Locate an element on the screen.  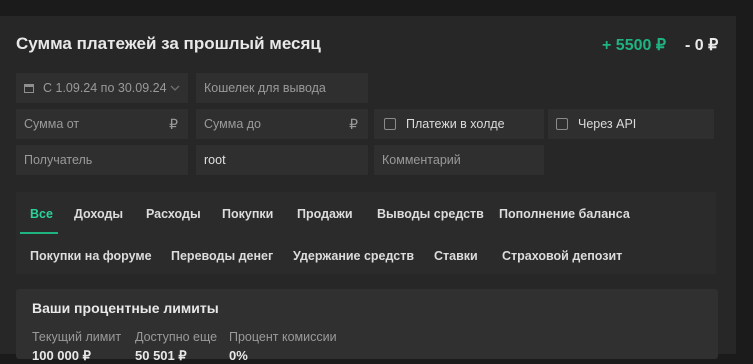
income-total: + 5500 ₽ is located at coordinates (634, 45).